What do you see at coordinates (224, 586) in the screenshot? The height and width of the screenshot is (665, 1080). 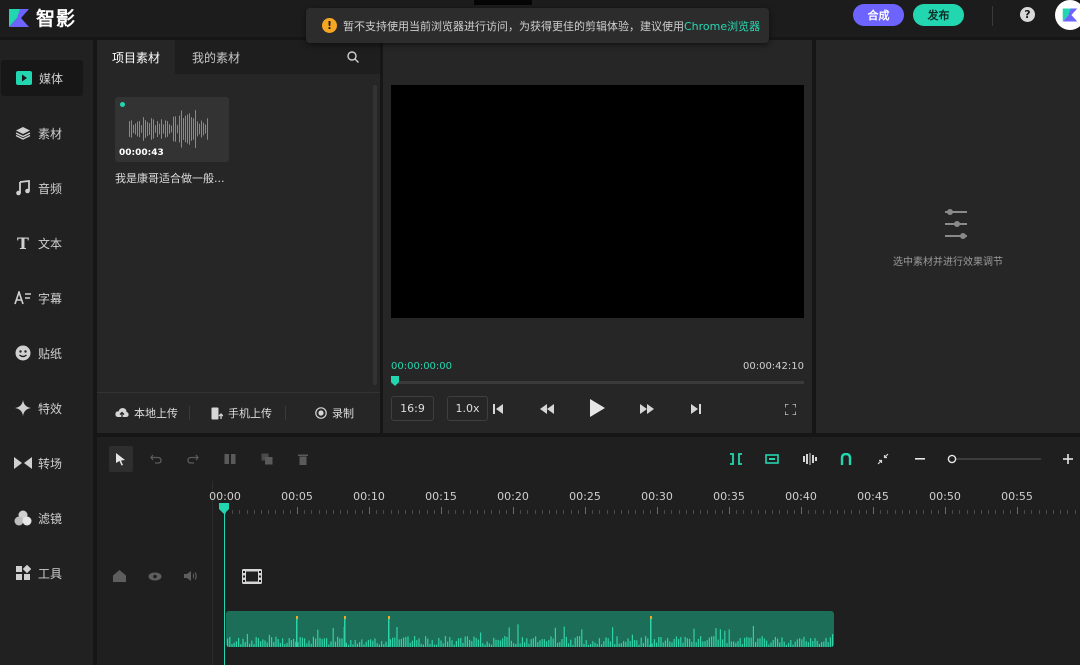 I see `playhead-line` at bounding box center [224, 586].